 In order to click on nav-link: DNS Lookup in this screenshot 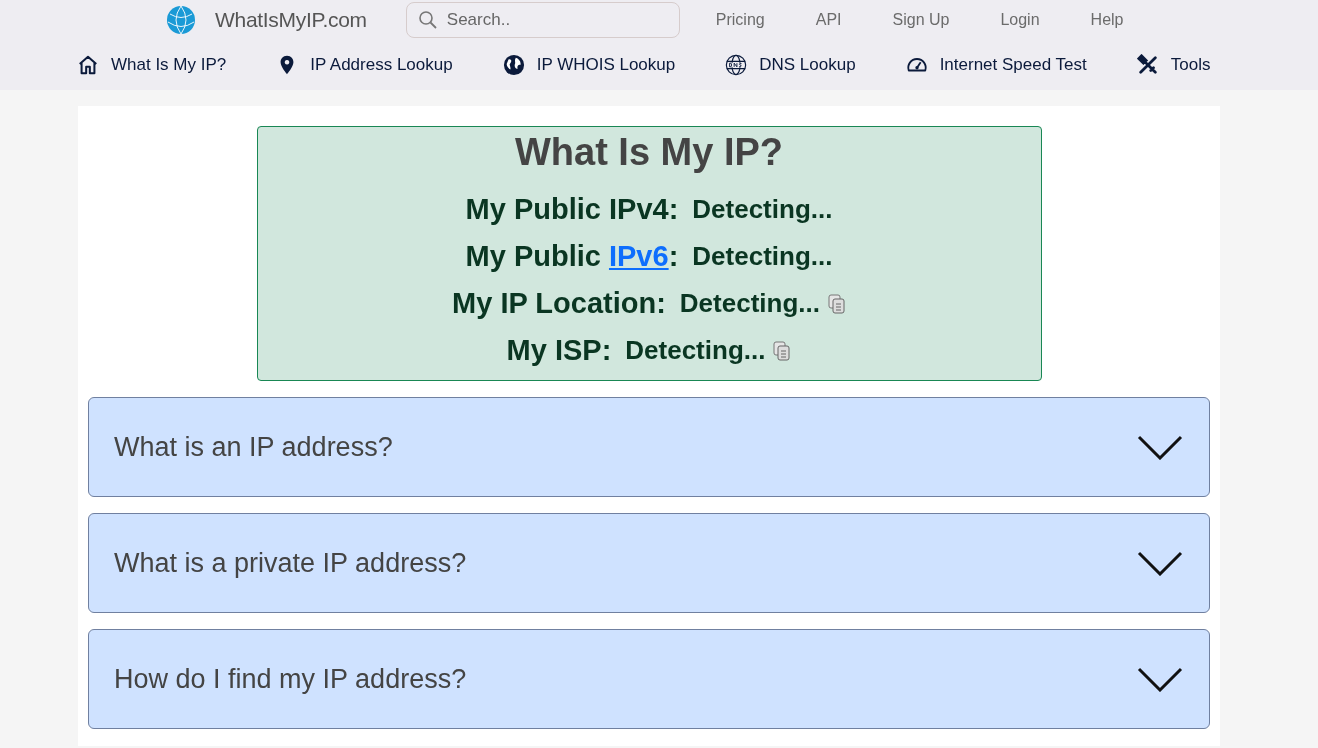, I will do `click(807, 65)`.